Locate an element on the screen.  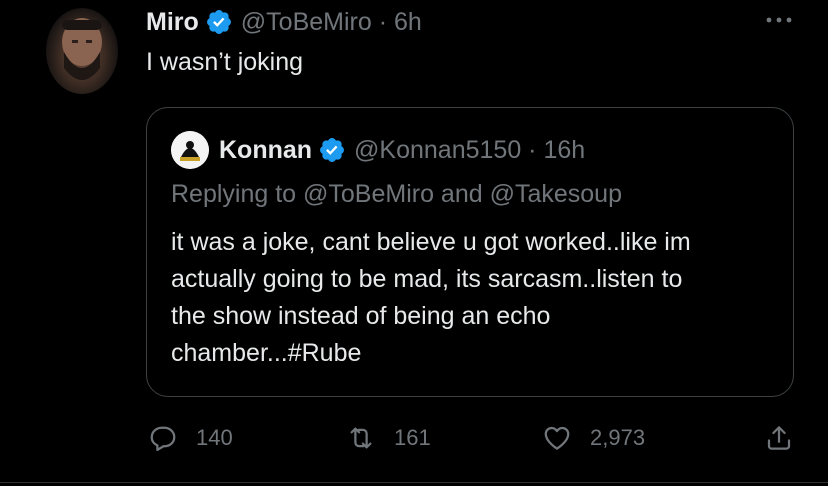
replying-to: Replying to @ToBeMiro and @Takesoup is located at coordinates (396, 194).